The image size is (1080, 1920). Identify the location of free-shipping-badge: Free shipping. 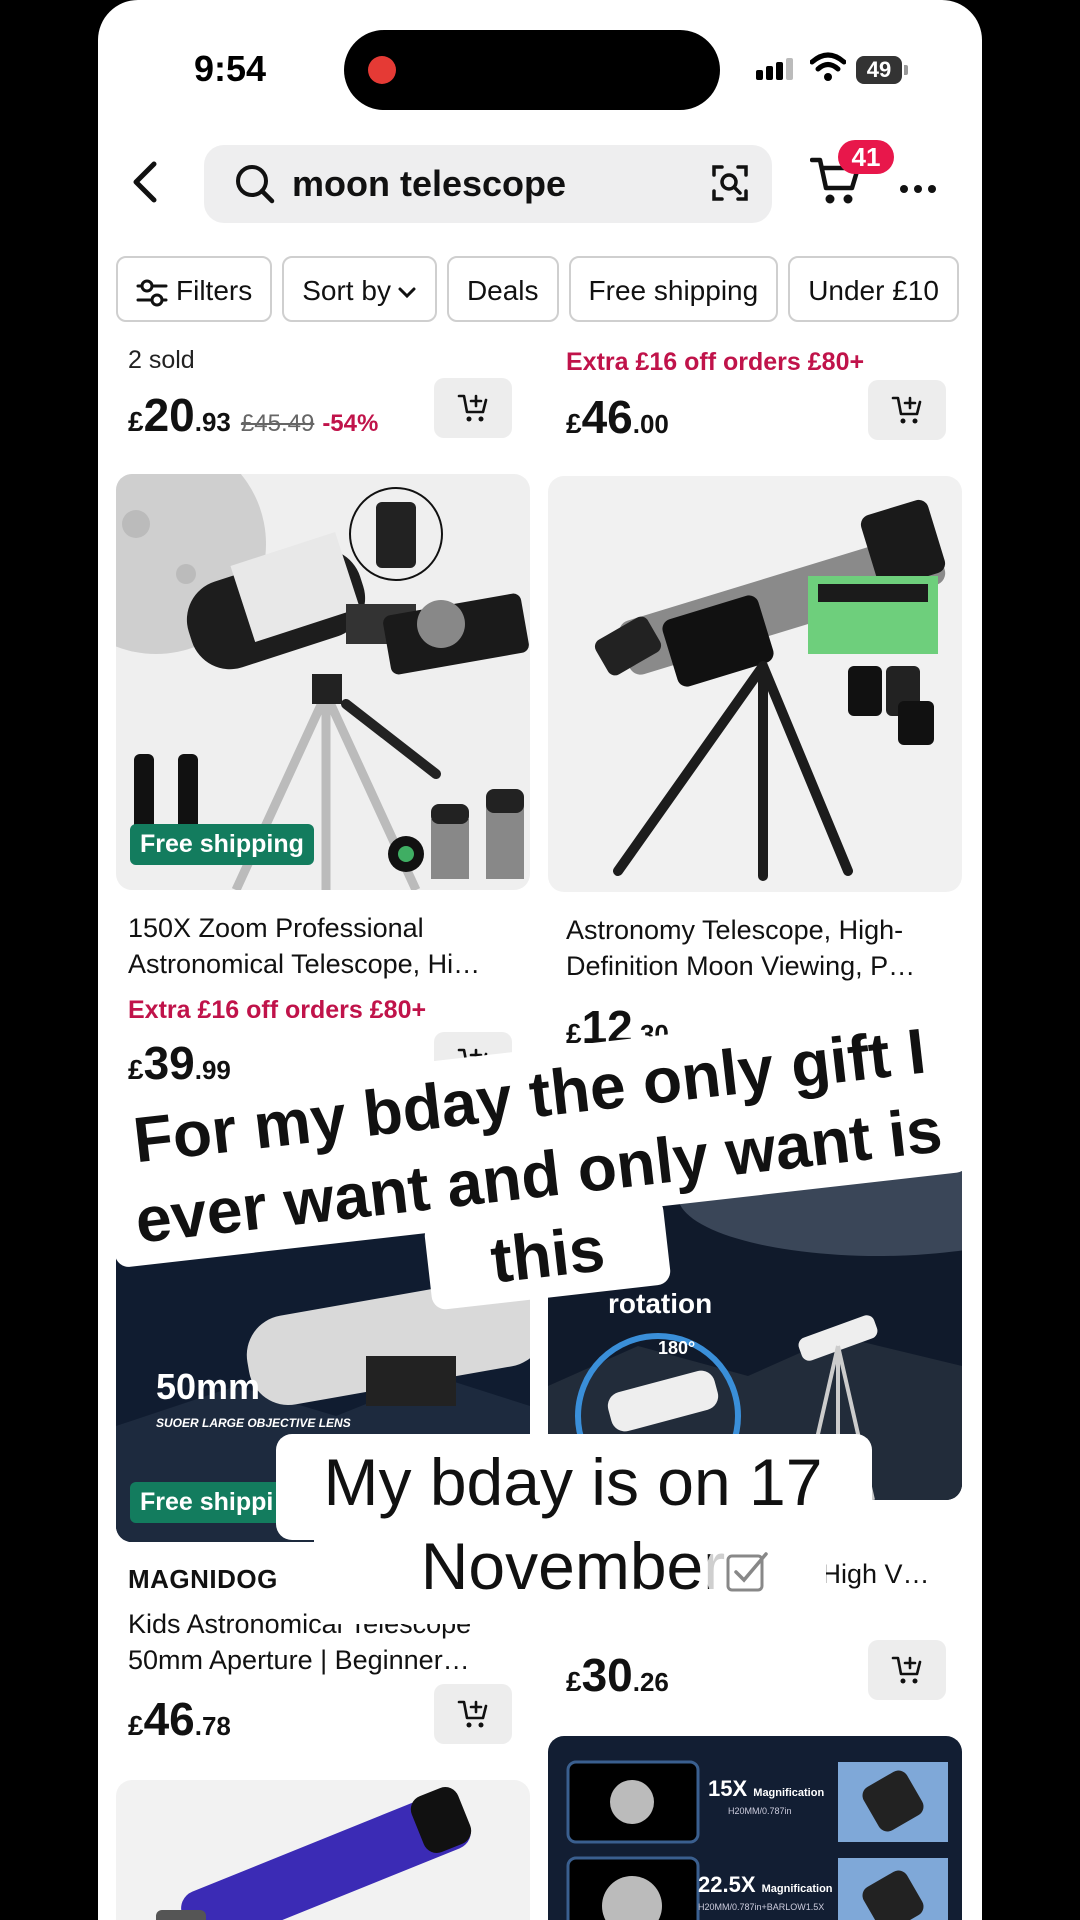
(222, 844).